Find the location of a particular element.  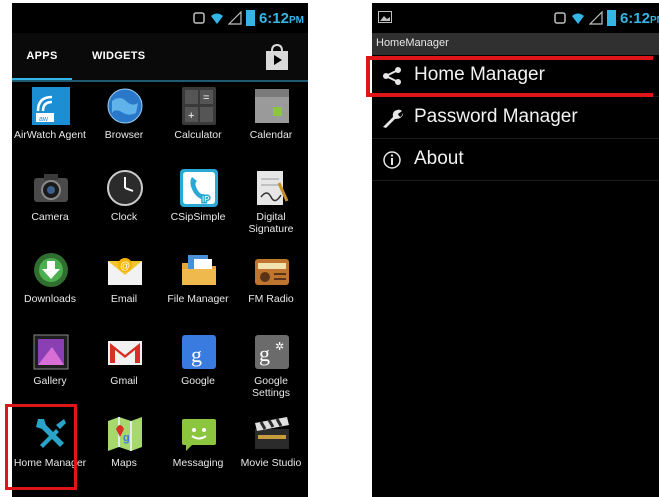

svg-text: IP is located at coordinates (206, 199).